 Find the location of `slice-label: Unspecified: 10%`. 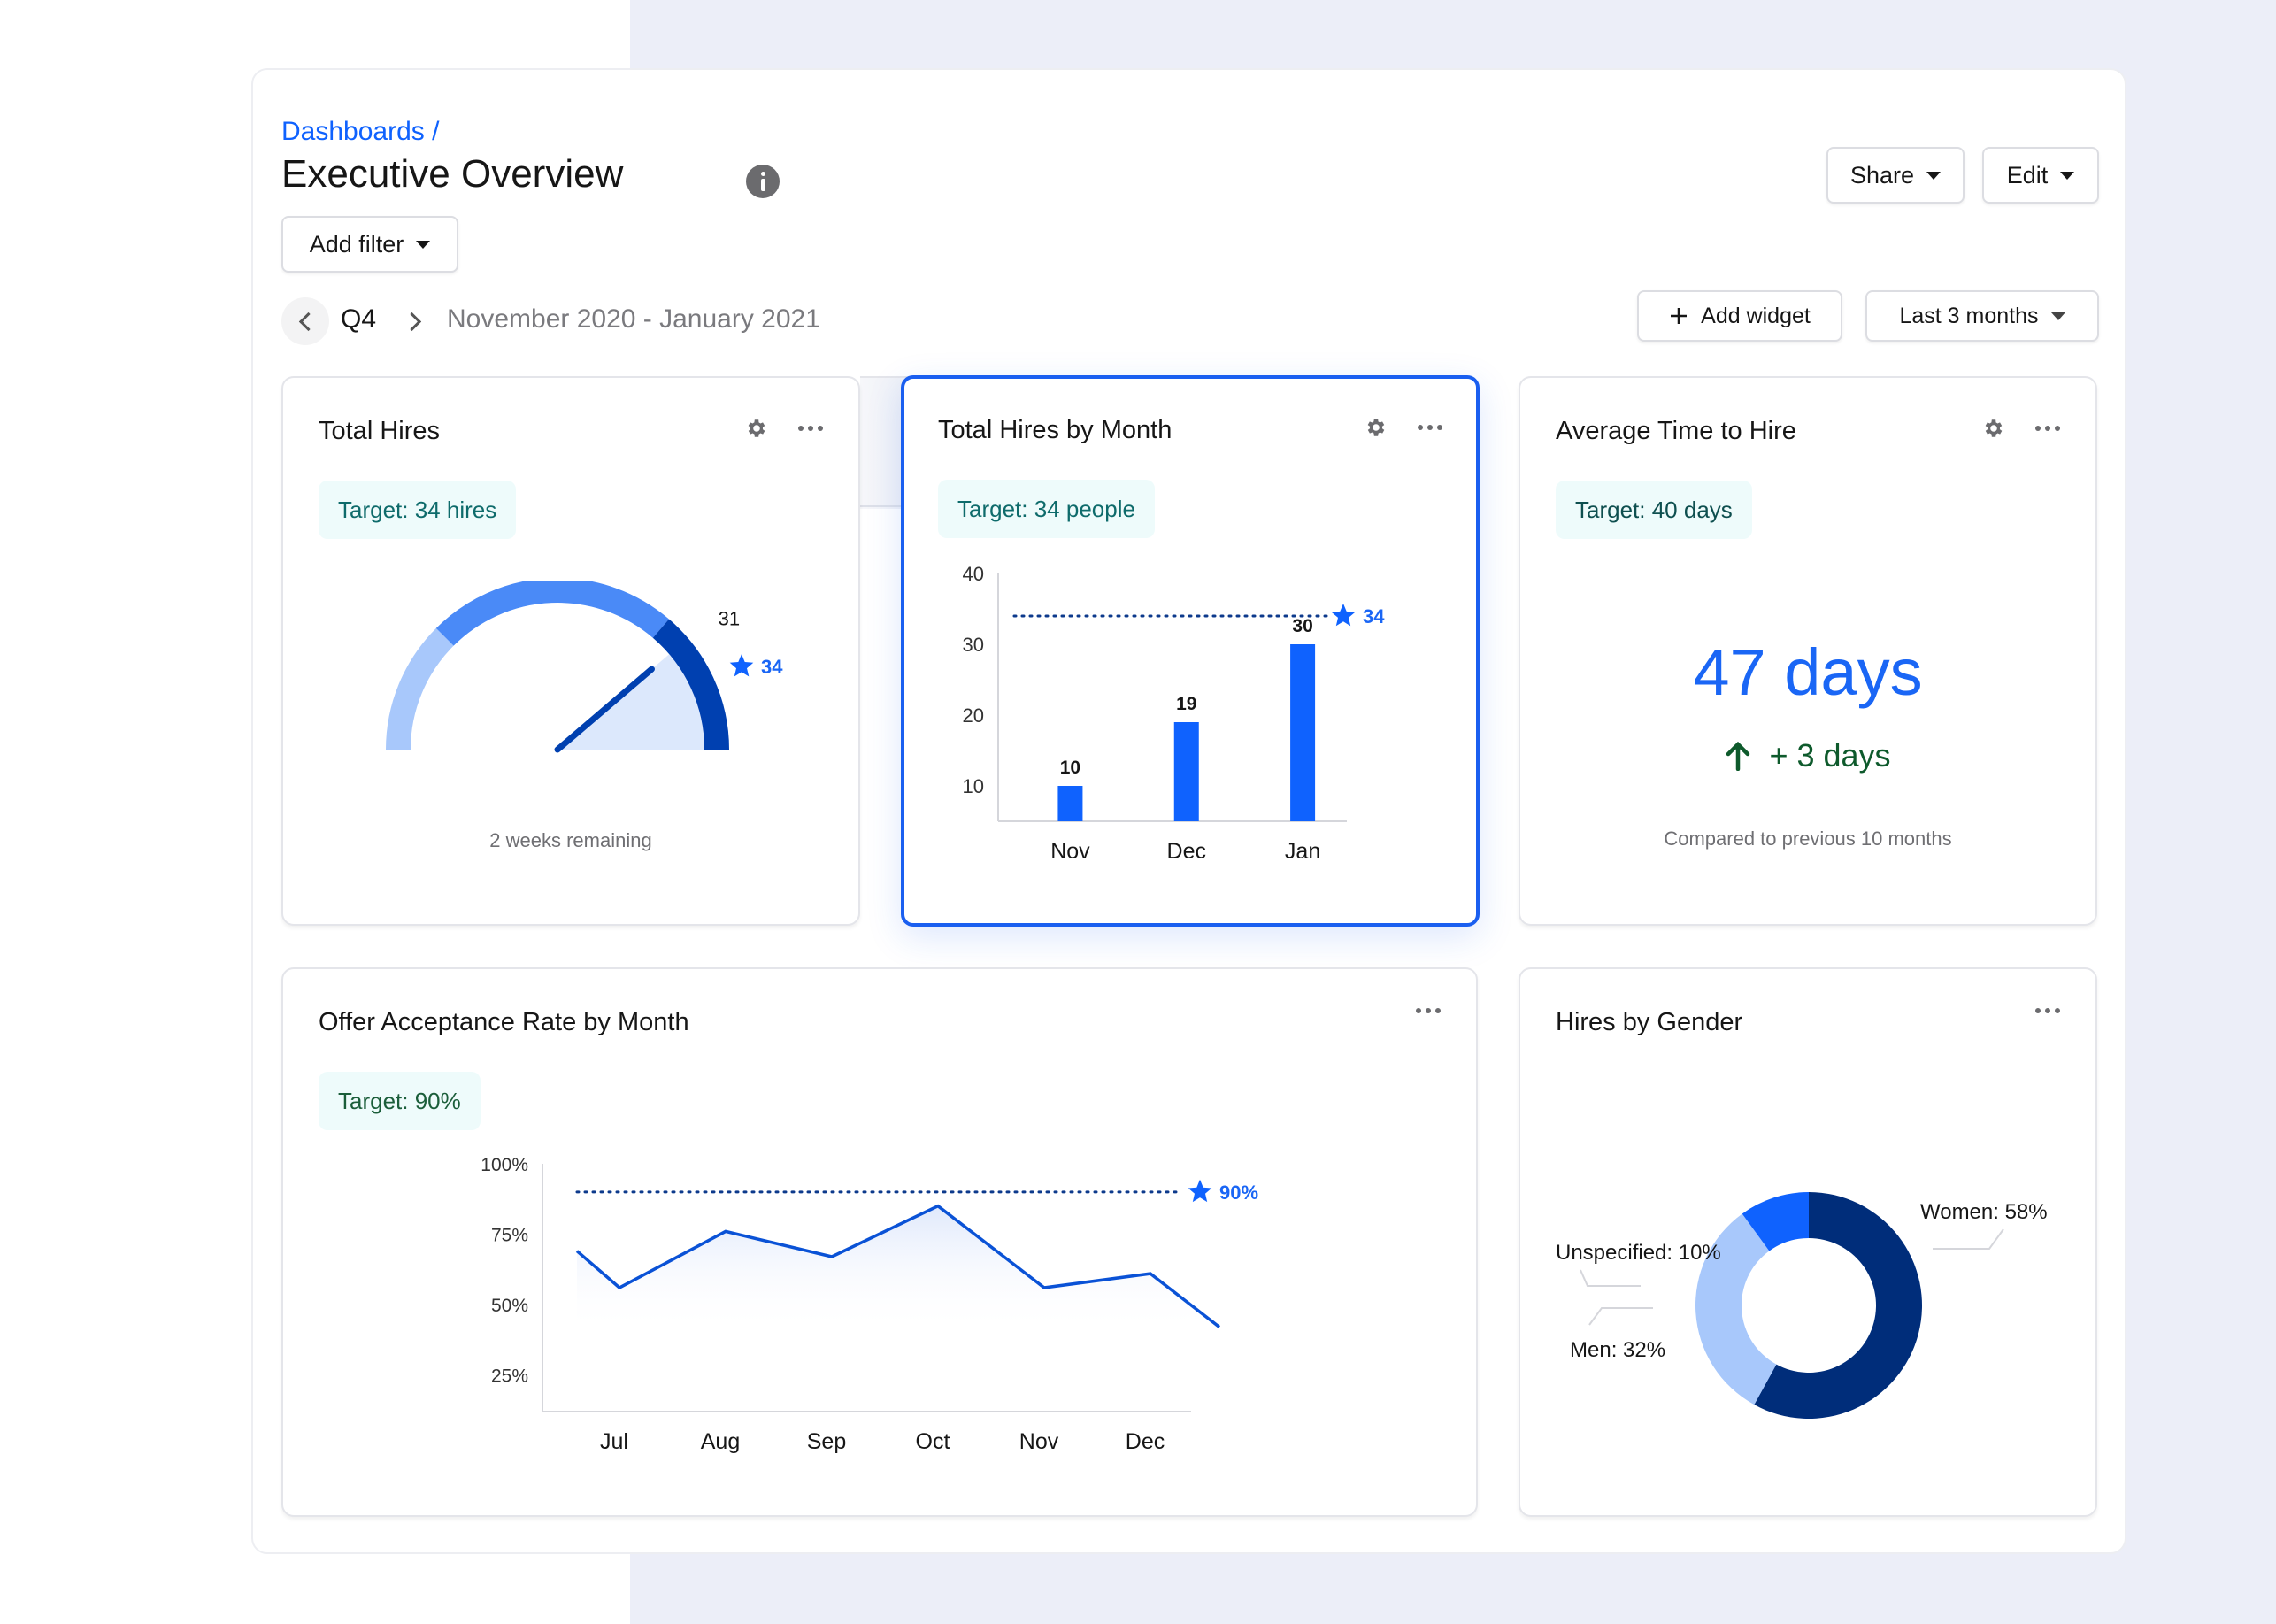

slice-label: Unspecified: 10% is located at coordinates (1638, 1253).